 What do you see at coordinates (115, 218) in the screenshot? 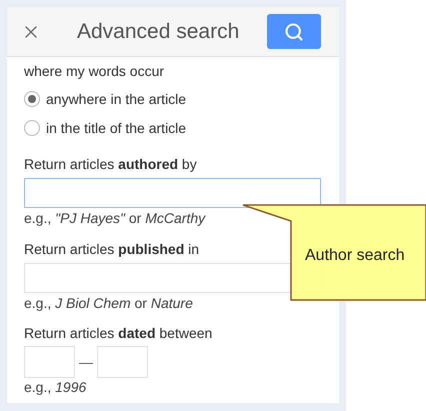
I see `example-hint: e.g., "PJ Hayes" or McCarthy` at bounding box center [115, 218].